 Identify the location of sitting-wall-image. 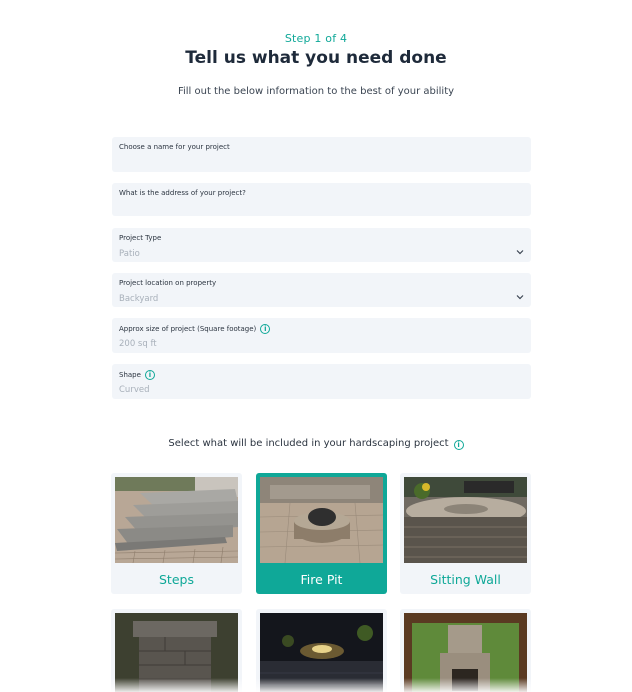
(465, 520).